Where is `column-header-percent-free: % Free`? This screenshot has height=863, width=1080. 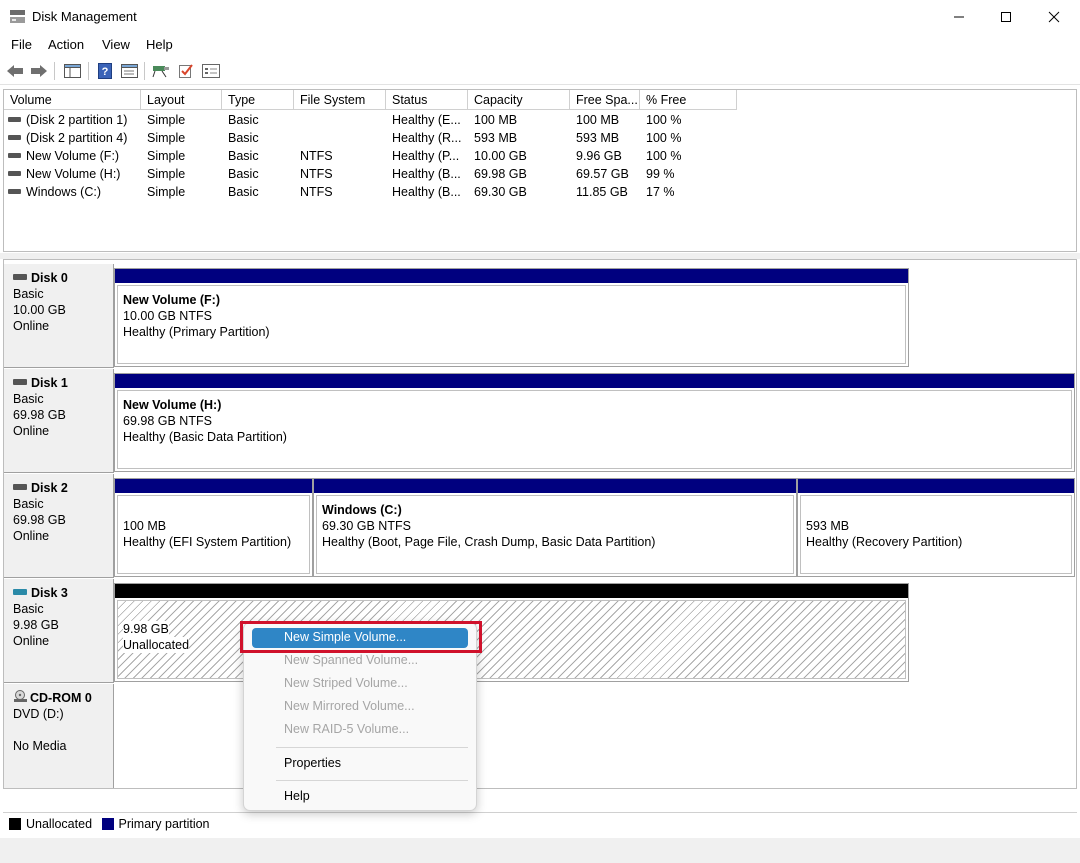 column-header-percent-free: % Free is located at coordinates (688, 100).